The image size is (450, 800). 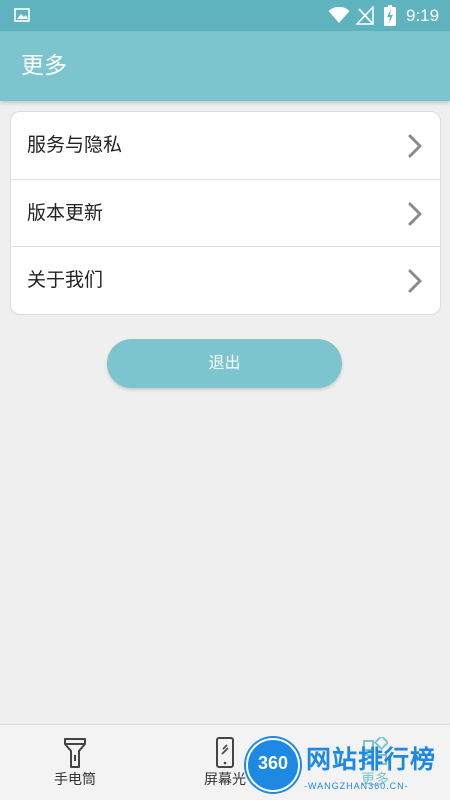 I want to click on battery-charging-icon, so click(x=390, y=15).